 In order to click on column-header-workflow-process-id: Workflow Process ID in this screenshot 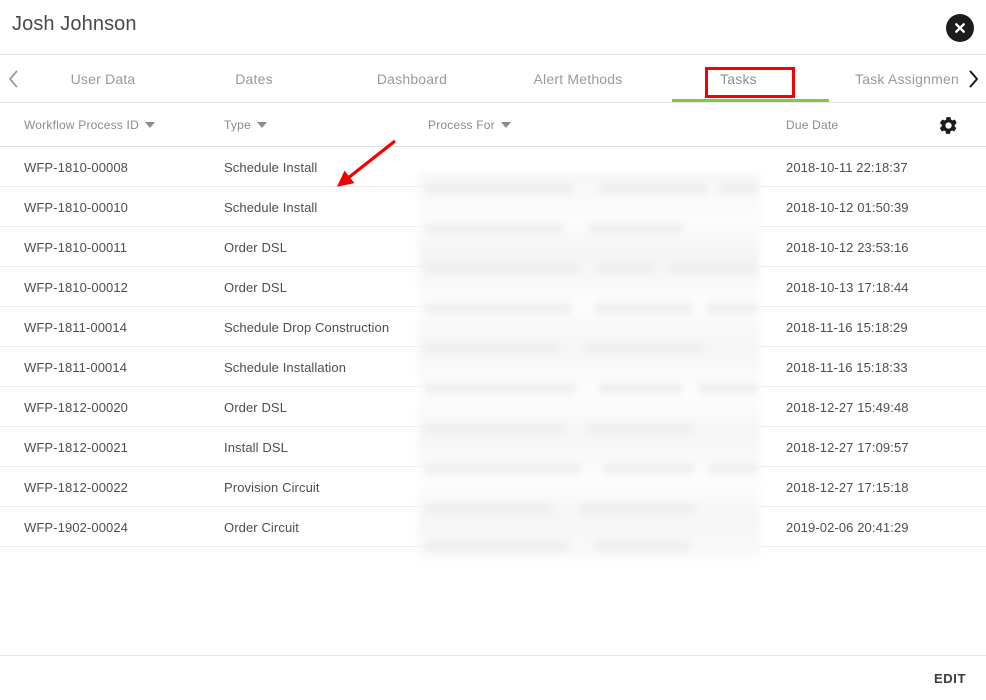, I will do `click(89, 125)`.